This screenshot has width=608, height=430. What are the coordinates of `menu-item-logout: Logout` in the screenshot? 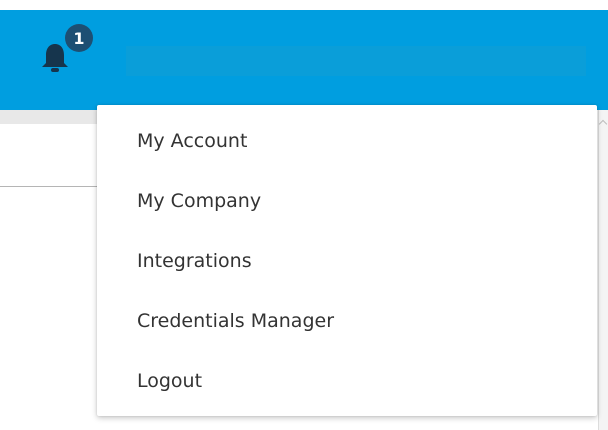 It's located at (347, 381).